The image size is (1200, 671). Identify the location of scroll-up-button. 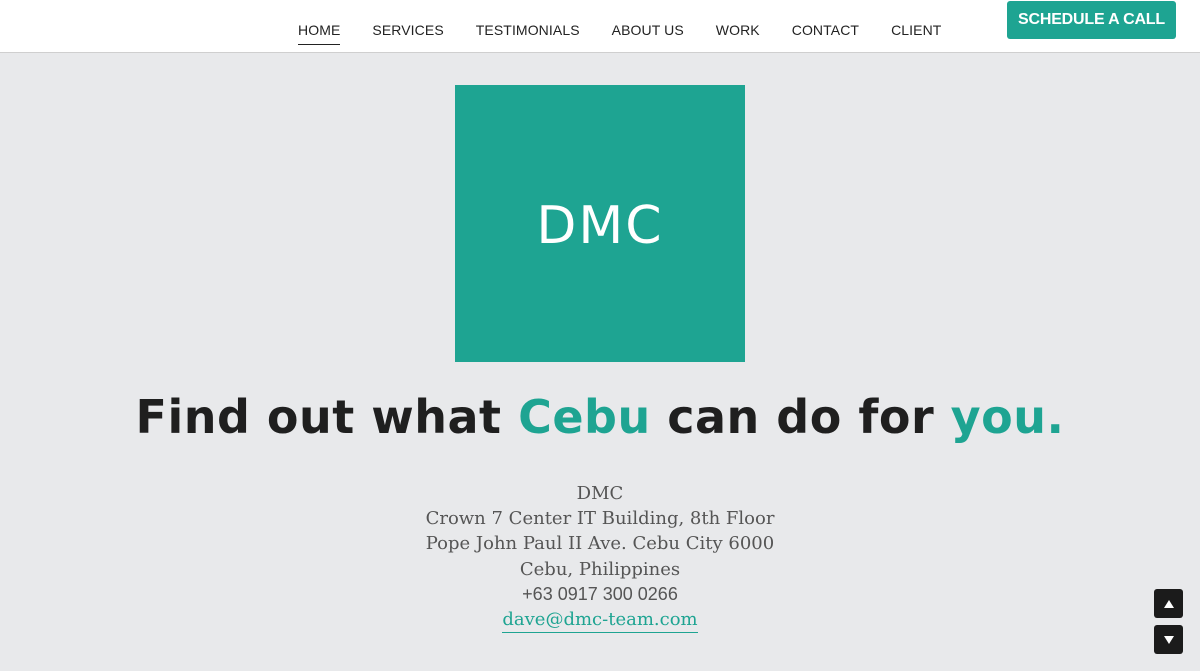
(1168, 603).